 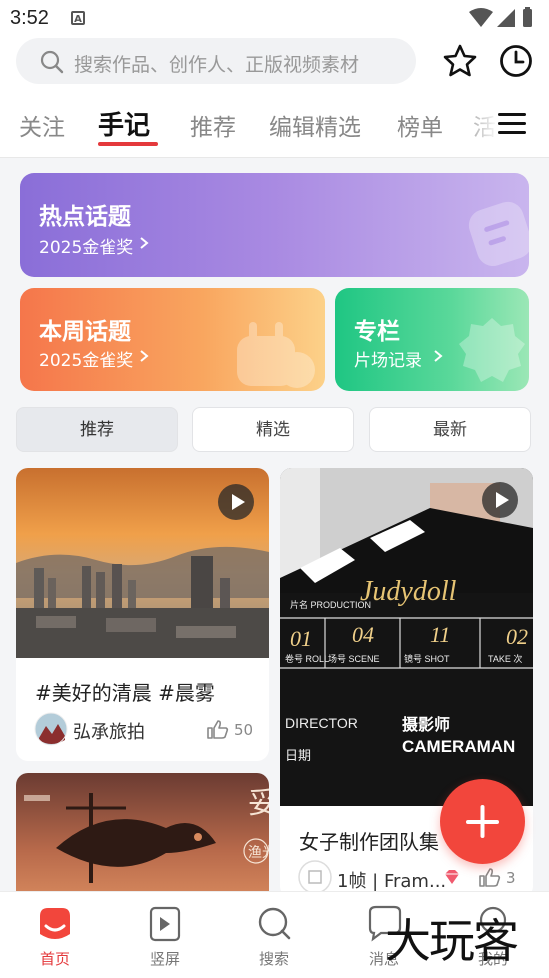 I want to click on menu-icon, so click(x=513, y=124).